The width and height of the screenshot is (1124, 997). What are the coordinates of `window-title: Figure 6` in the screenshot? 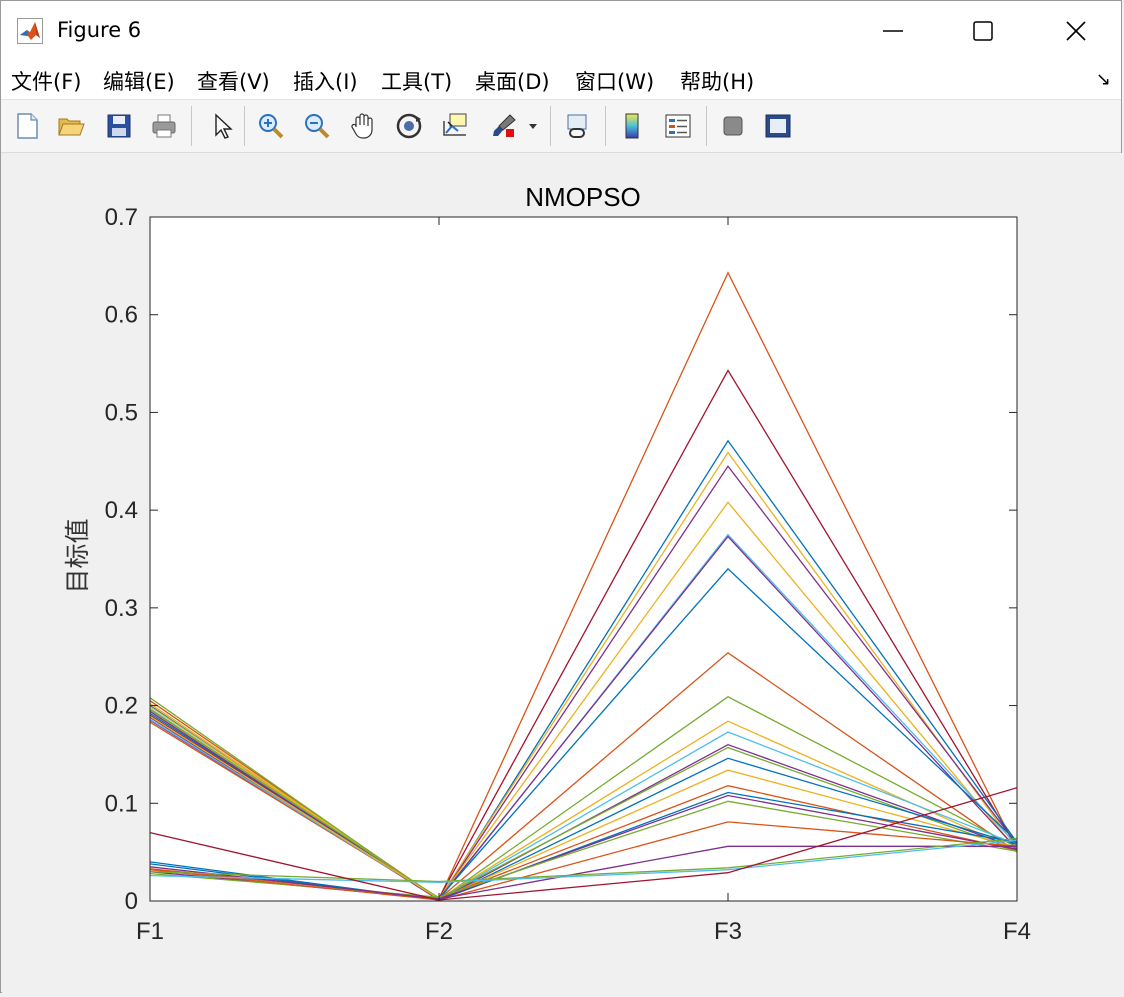 It's located at (99, 30).